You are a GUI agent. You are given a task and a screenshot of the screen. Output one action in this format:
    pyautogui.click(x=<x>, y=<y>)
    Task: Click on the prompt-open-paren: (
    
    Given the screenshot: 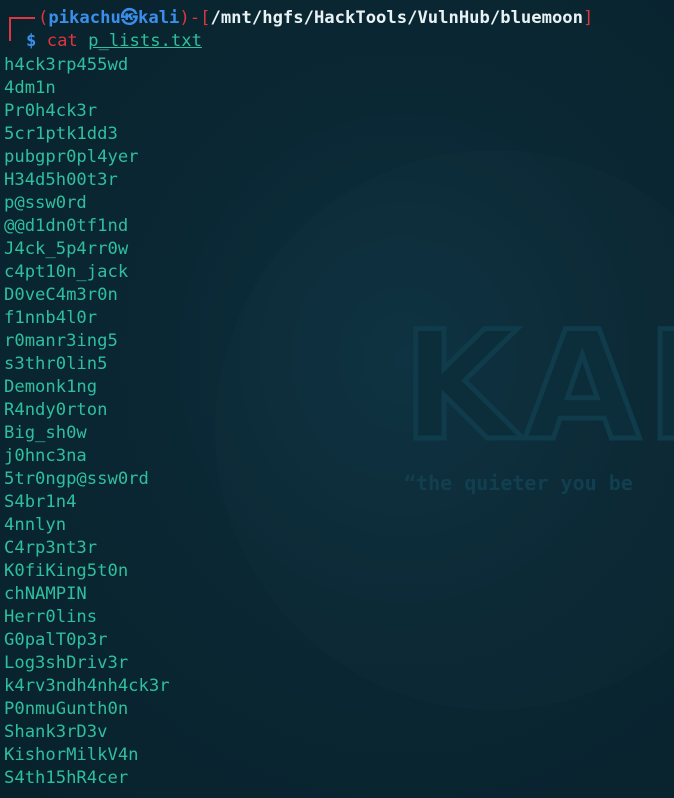 What is the action you would take?
    pyautogui.click(x=43, y=18)
    